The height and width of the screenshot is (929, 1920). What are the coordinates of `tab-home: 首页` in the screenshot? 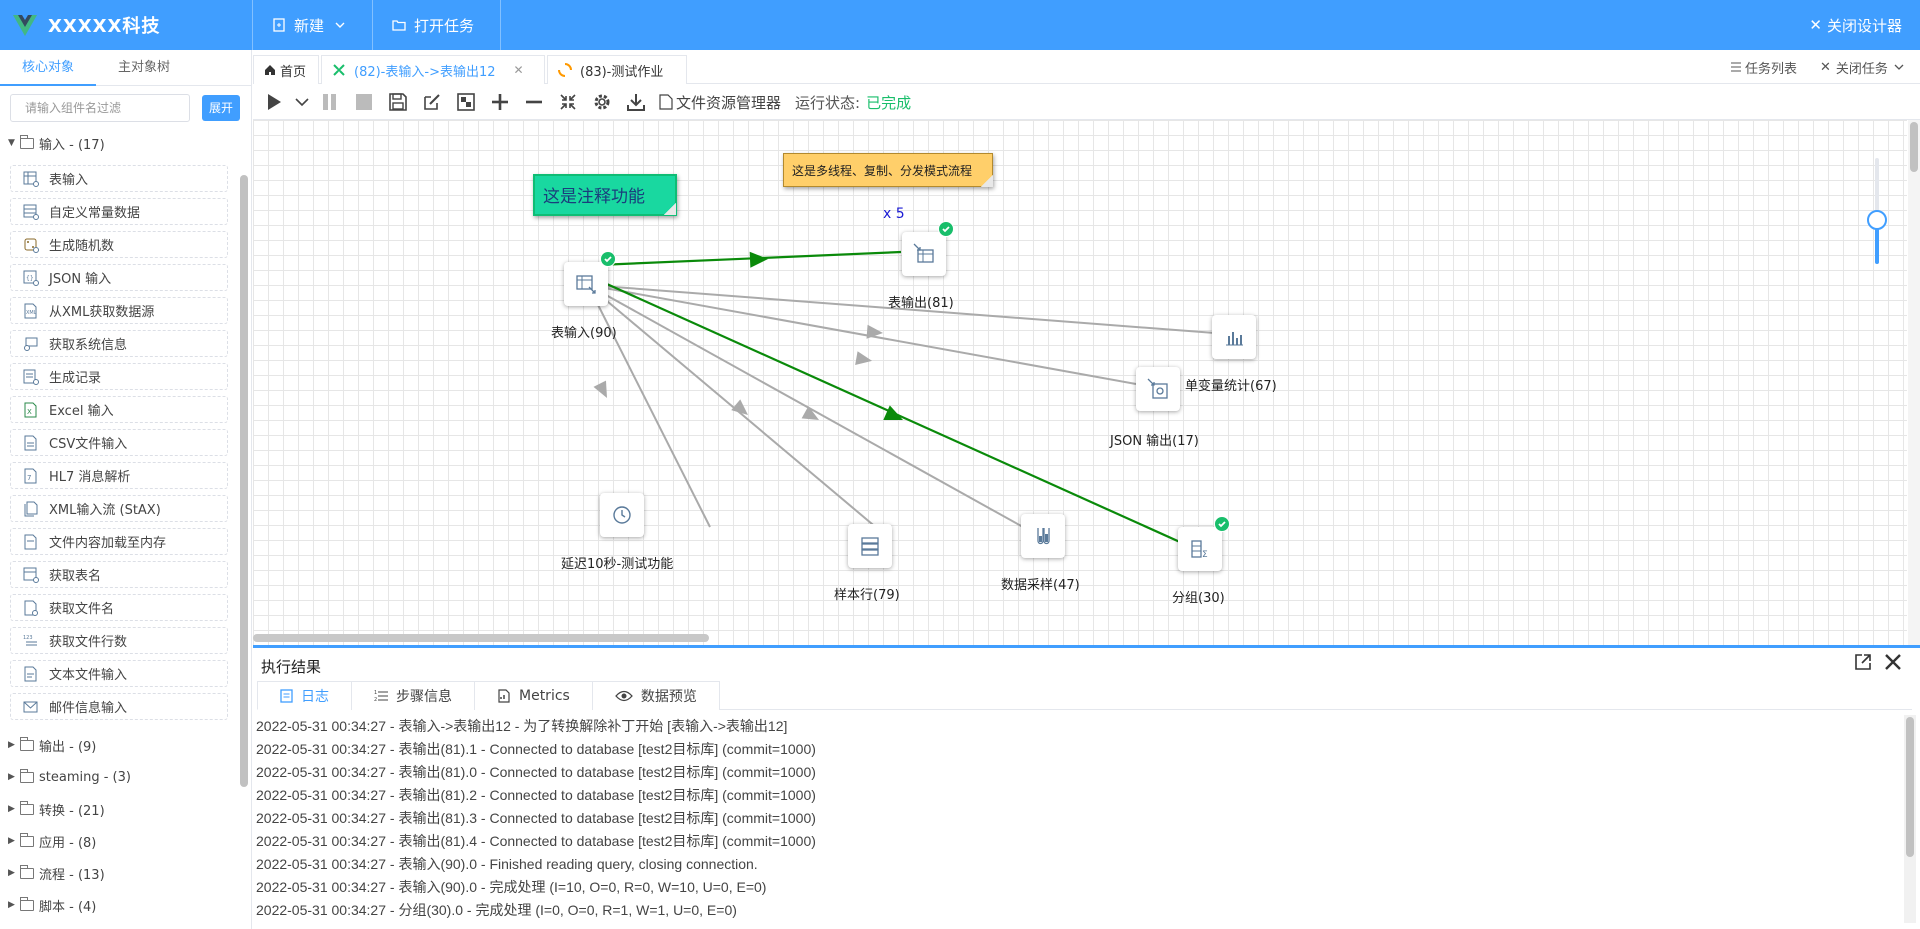 It's located at (286, 69).